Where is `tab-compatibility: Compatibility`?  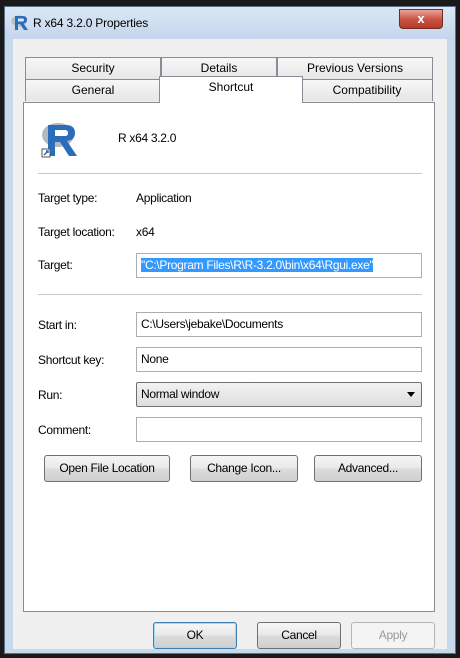
tab-compatibility: Compatibility is located at coordinates (367, 90).